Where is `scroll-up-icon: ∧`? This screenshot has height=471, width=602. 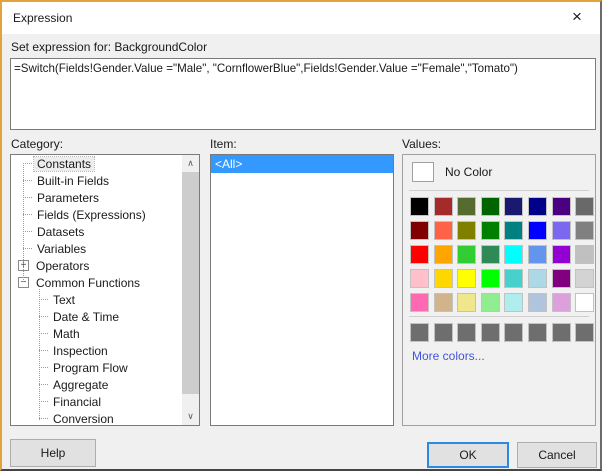
scroll-up-icon: ∧ is located at coordinates (190, 163).